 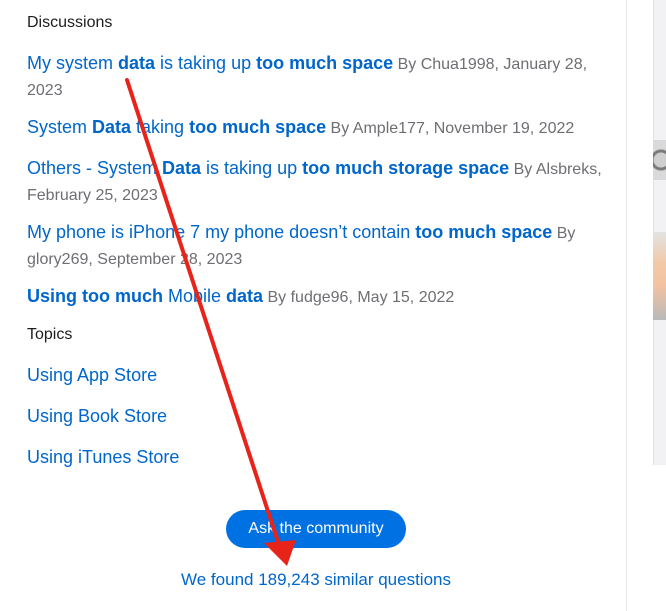 I want to click on similar-questions-link: We found 189,243 similar questions, so click(x=316, y=580).